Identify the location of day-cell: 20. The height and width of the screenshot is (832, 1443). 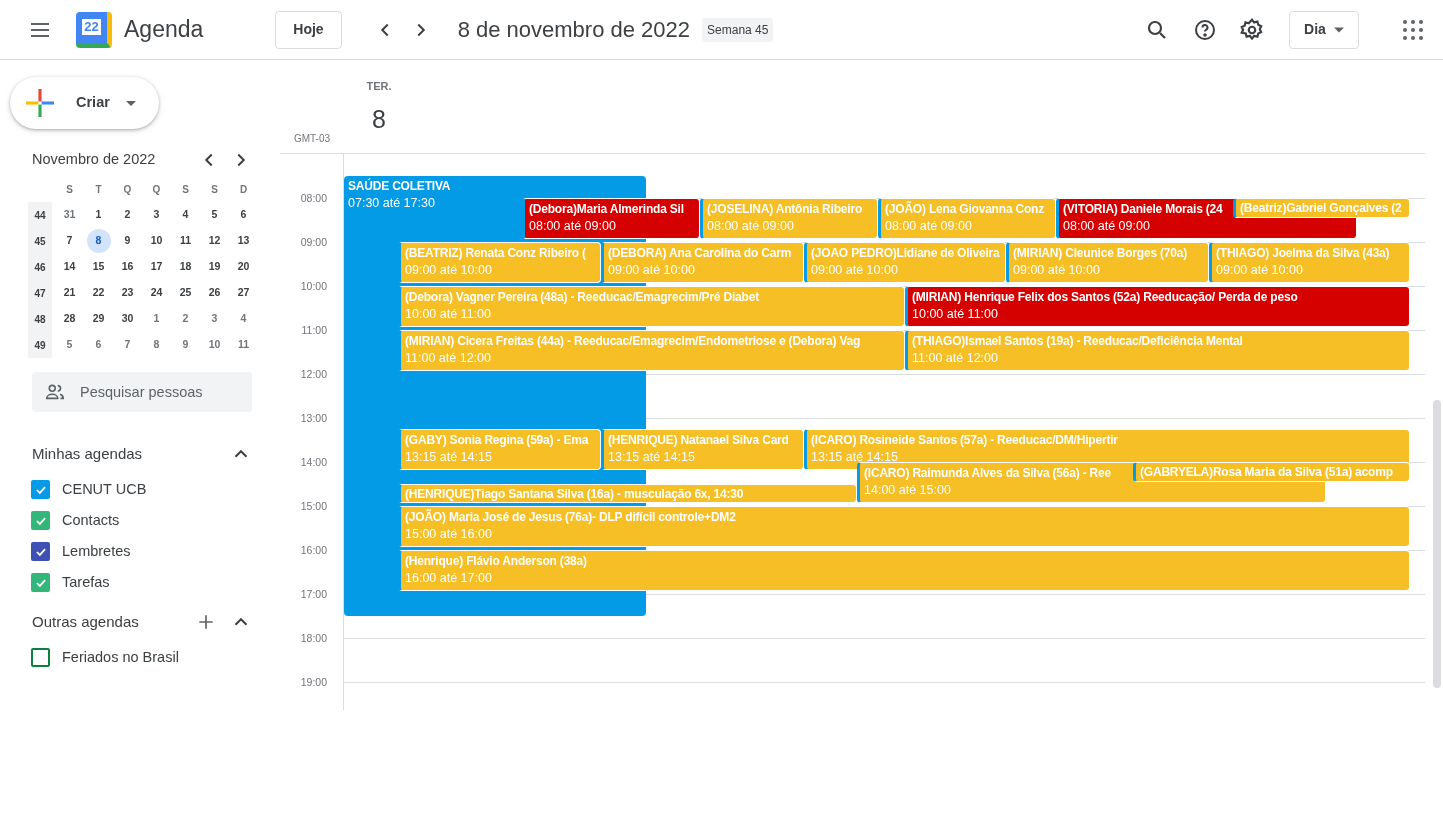
(243, 267).